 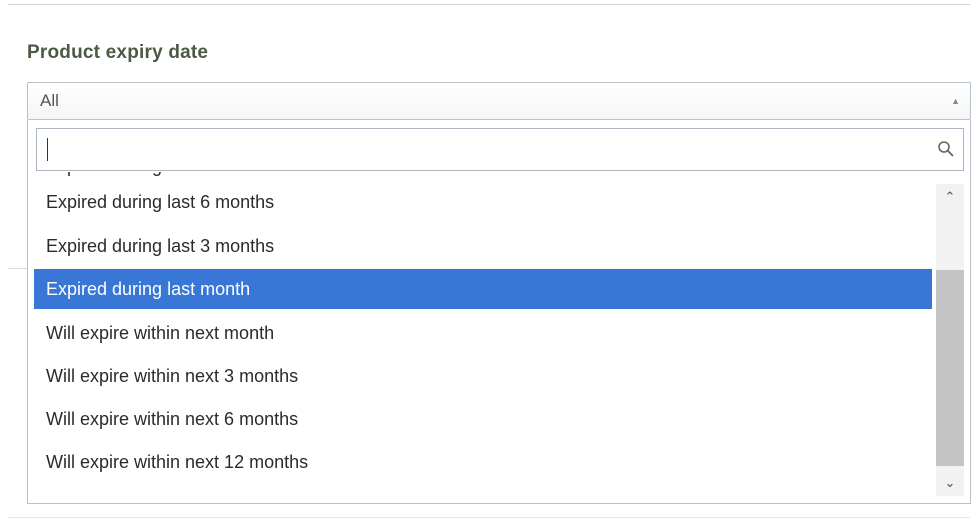 What do you see at coordinates (17, 268) in the screenshot?
I see `background-divider` at bounding box center [17, 268].